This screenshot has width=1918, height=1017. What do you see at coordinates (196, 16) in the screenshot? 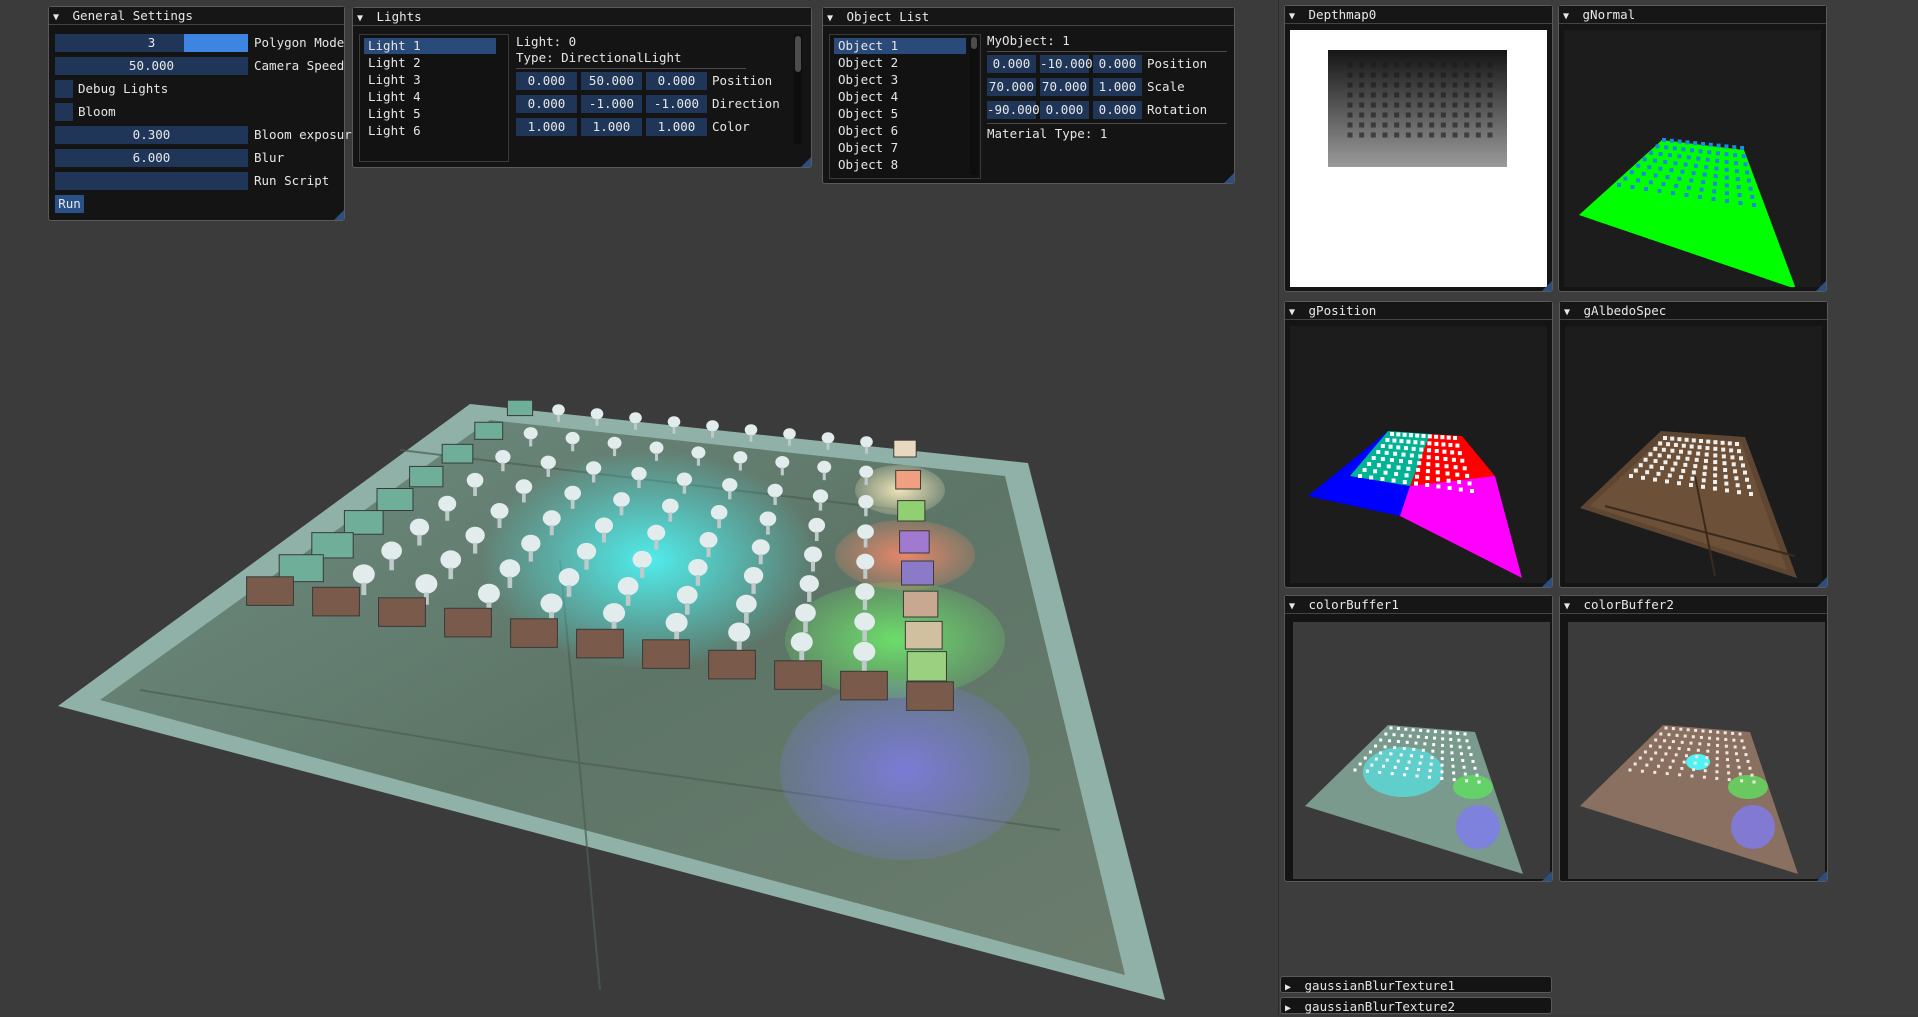
I see `general-settings-titlebar: ▼ General Settings` at bounding box center [196, 16].